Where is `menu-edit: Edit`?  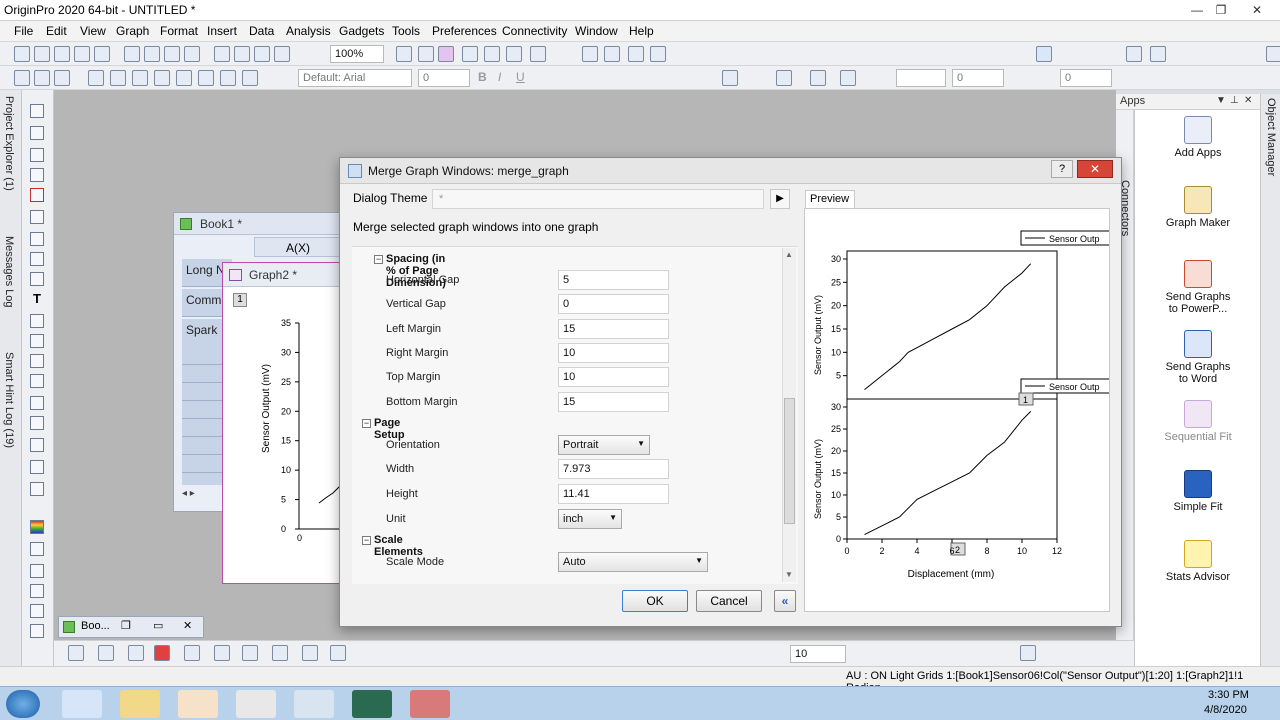
menu-edit: Edit is located at coordinates (56, 31).